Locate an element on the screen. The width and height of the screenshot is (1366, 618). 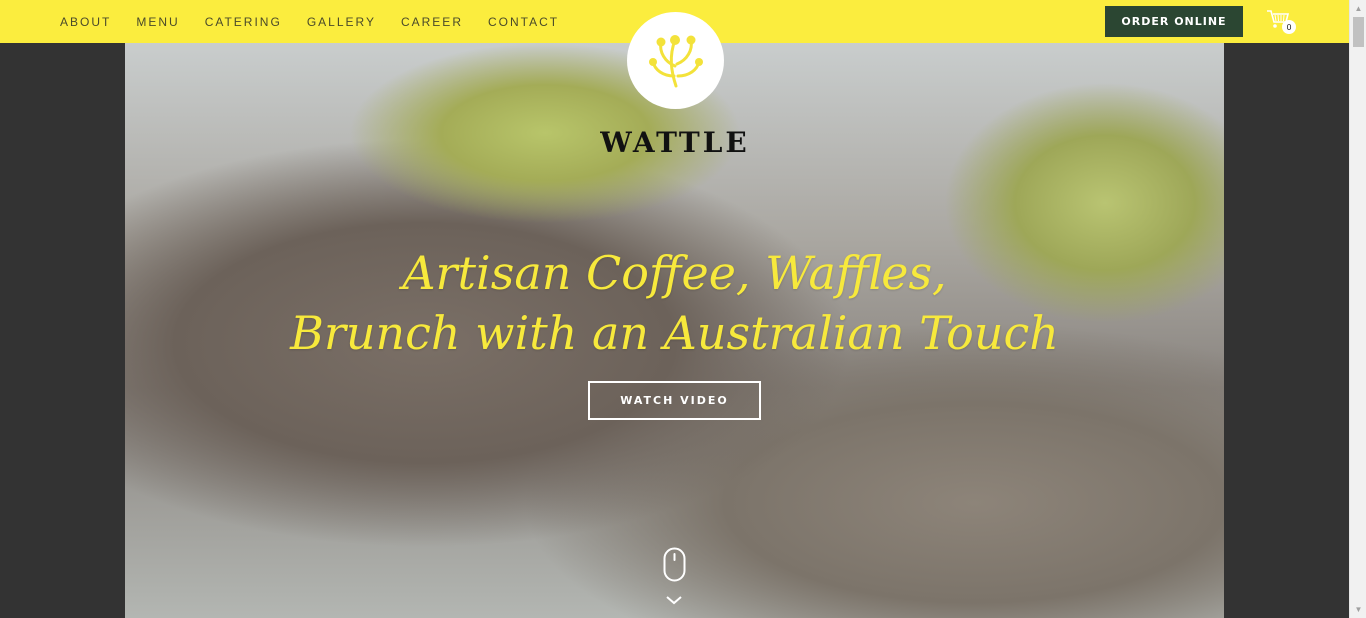
nav-catering: CATERING is located at coordinates (243, 22).